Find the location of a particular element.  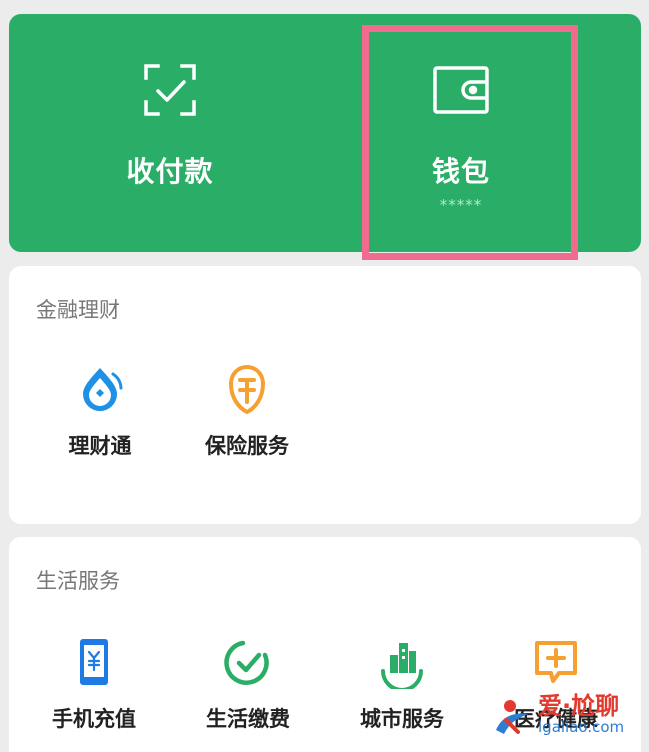

utility-payment-button: 生活缴费 is located at coordinates (248, 684).